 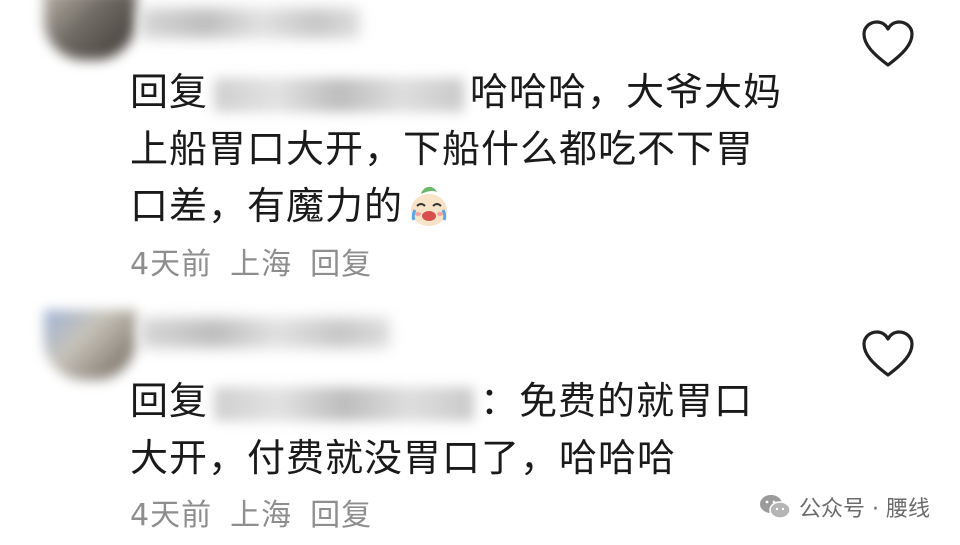 What do you see at coordinates (429, 206) in the screenshot?
I see `crying-laughing-emoji-icon` at bounding box center [429, 206].